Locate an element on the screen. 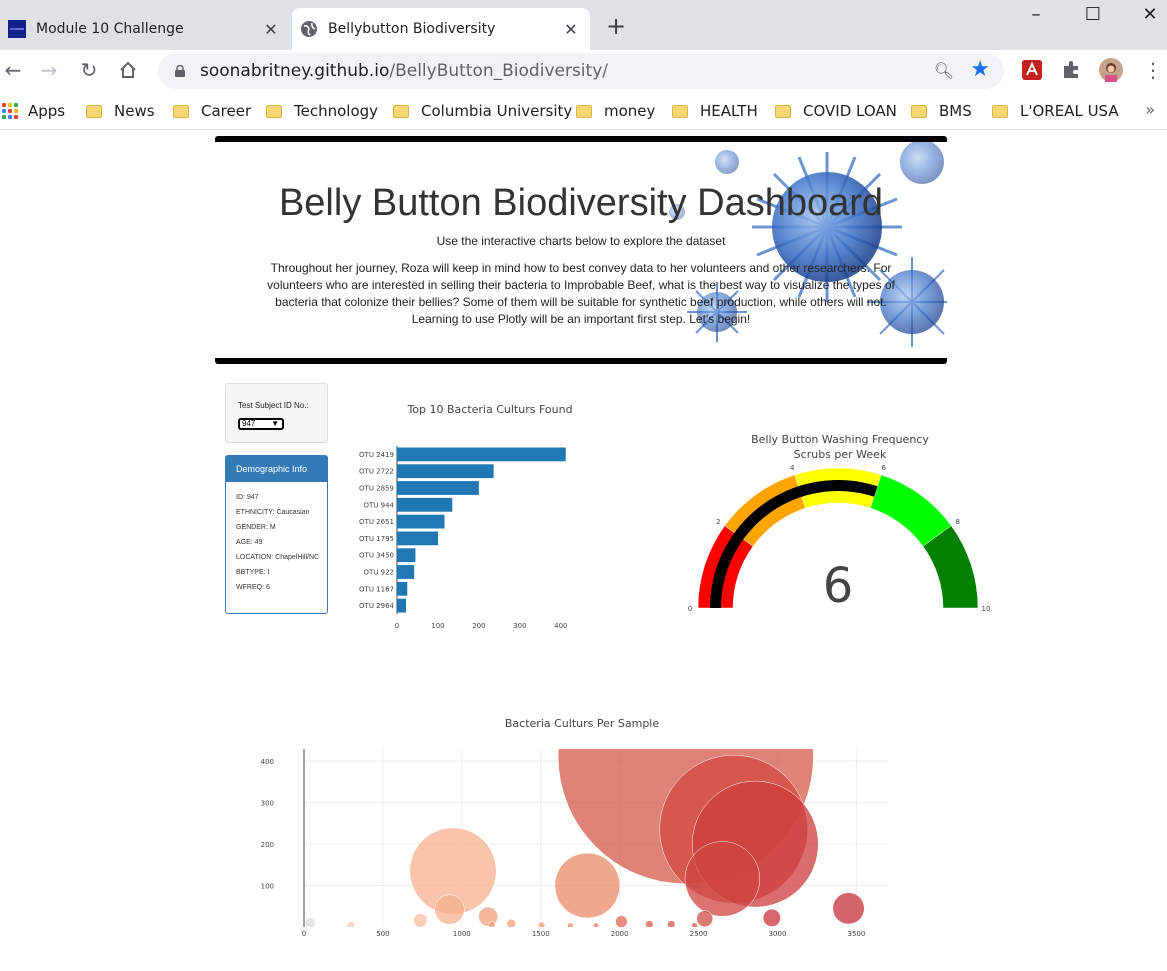  profile-avatar-icon is located at coordinates (1111, 70).